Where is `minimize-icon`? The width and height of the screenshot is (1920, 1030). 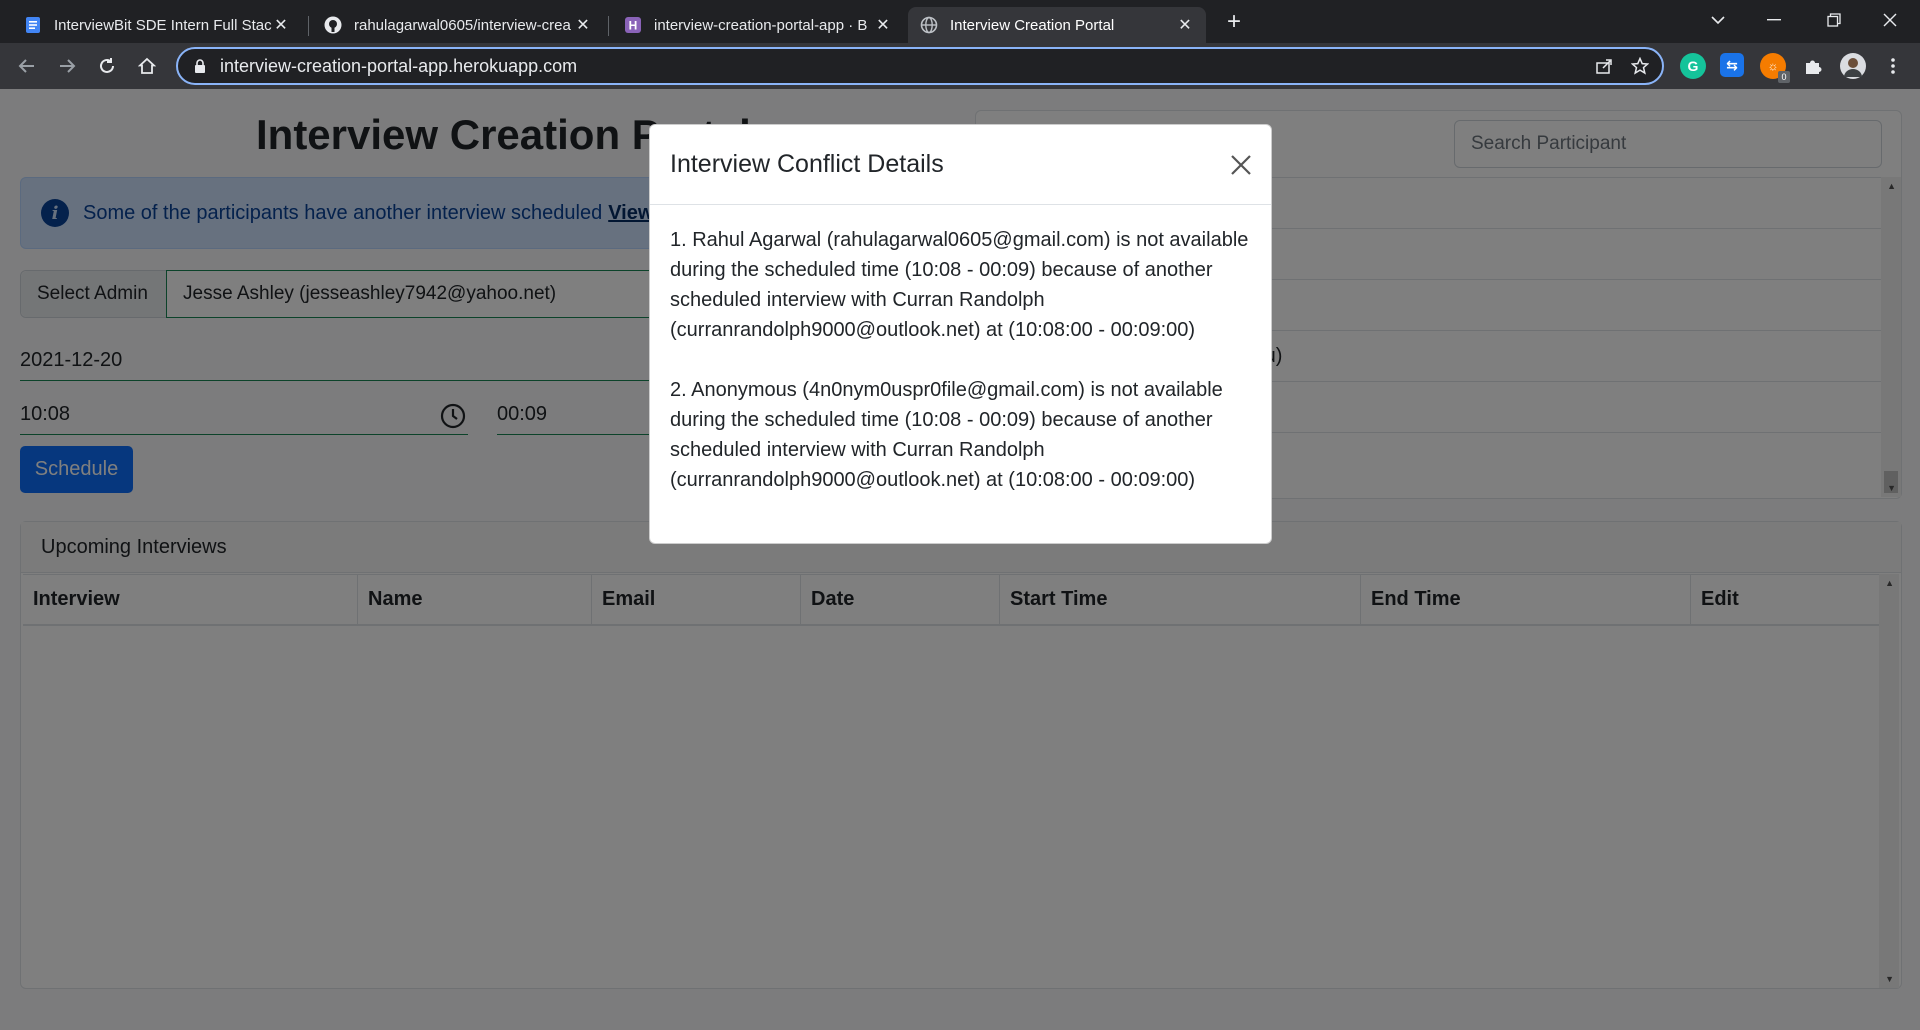
minimize-icon is located at coordinates (1774, 20).